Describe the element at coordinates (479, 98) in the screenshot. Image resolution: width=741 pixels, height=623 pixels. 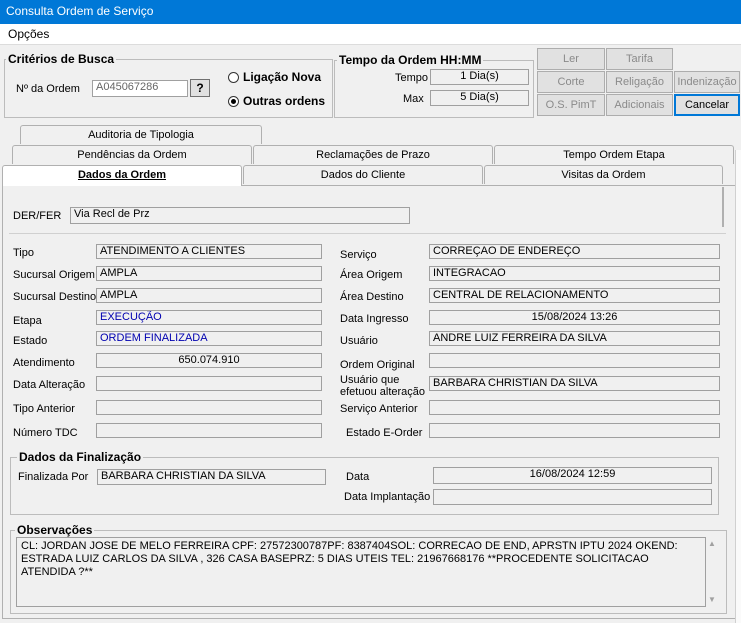
I see `max-value: 5 Dia(s)` at that location.